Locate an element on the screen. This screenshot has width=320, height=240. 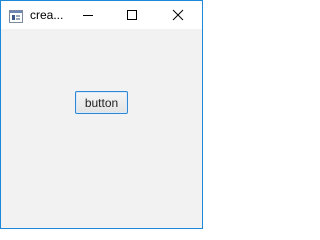
maximize-button is located at coordinates (132, 15).